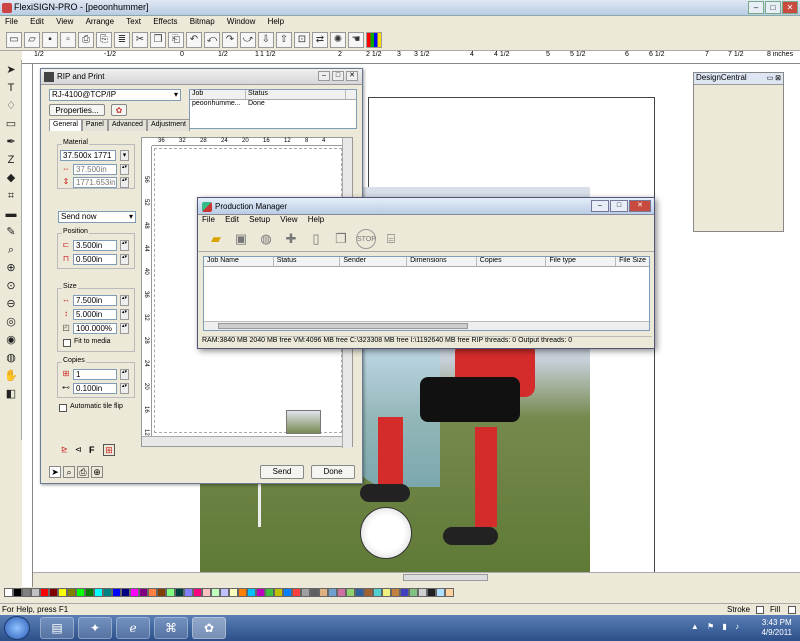  What do you see at coordinates (341, 239) in the screenshot?
I see `copy-job-icon: ❐` at bounding box center [341, 239].